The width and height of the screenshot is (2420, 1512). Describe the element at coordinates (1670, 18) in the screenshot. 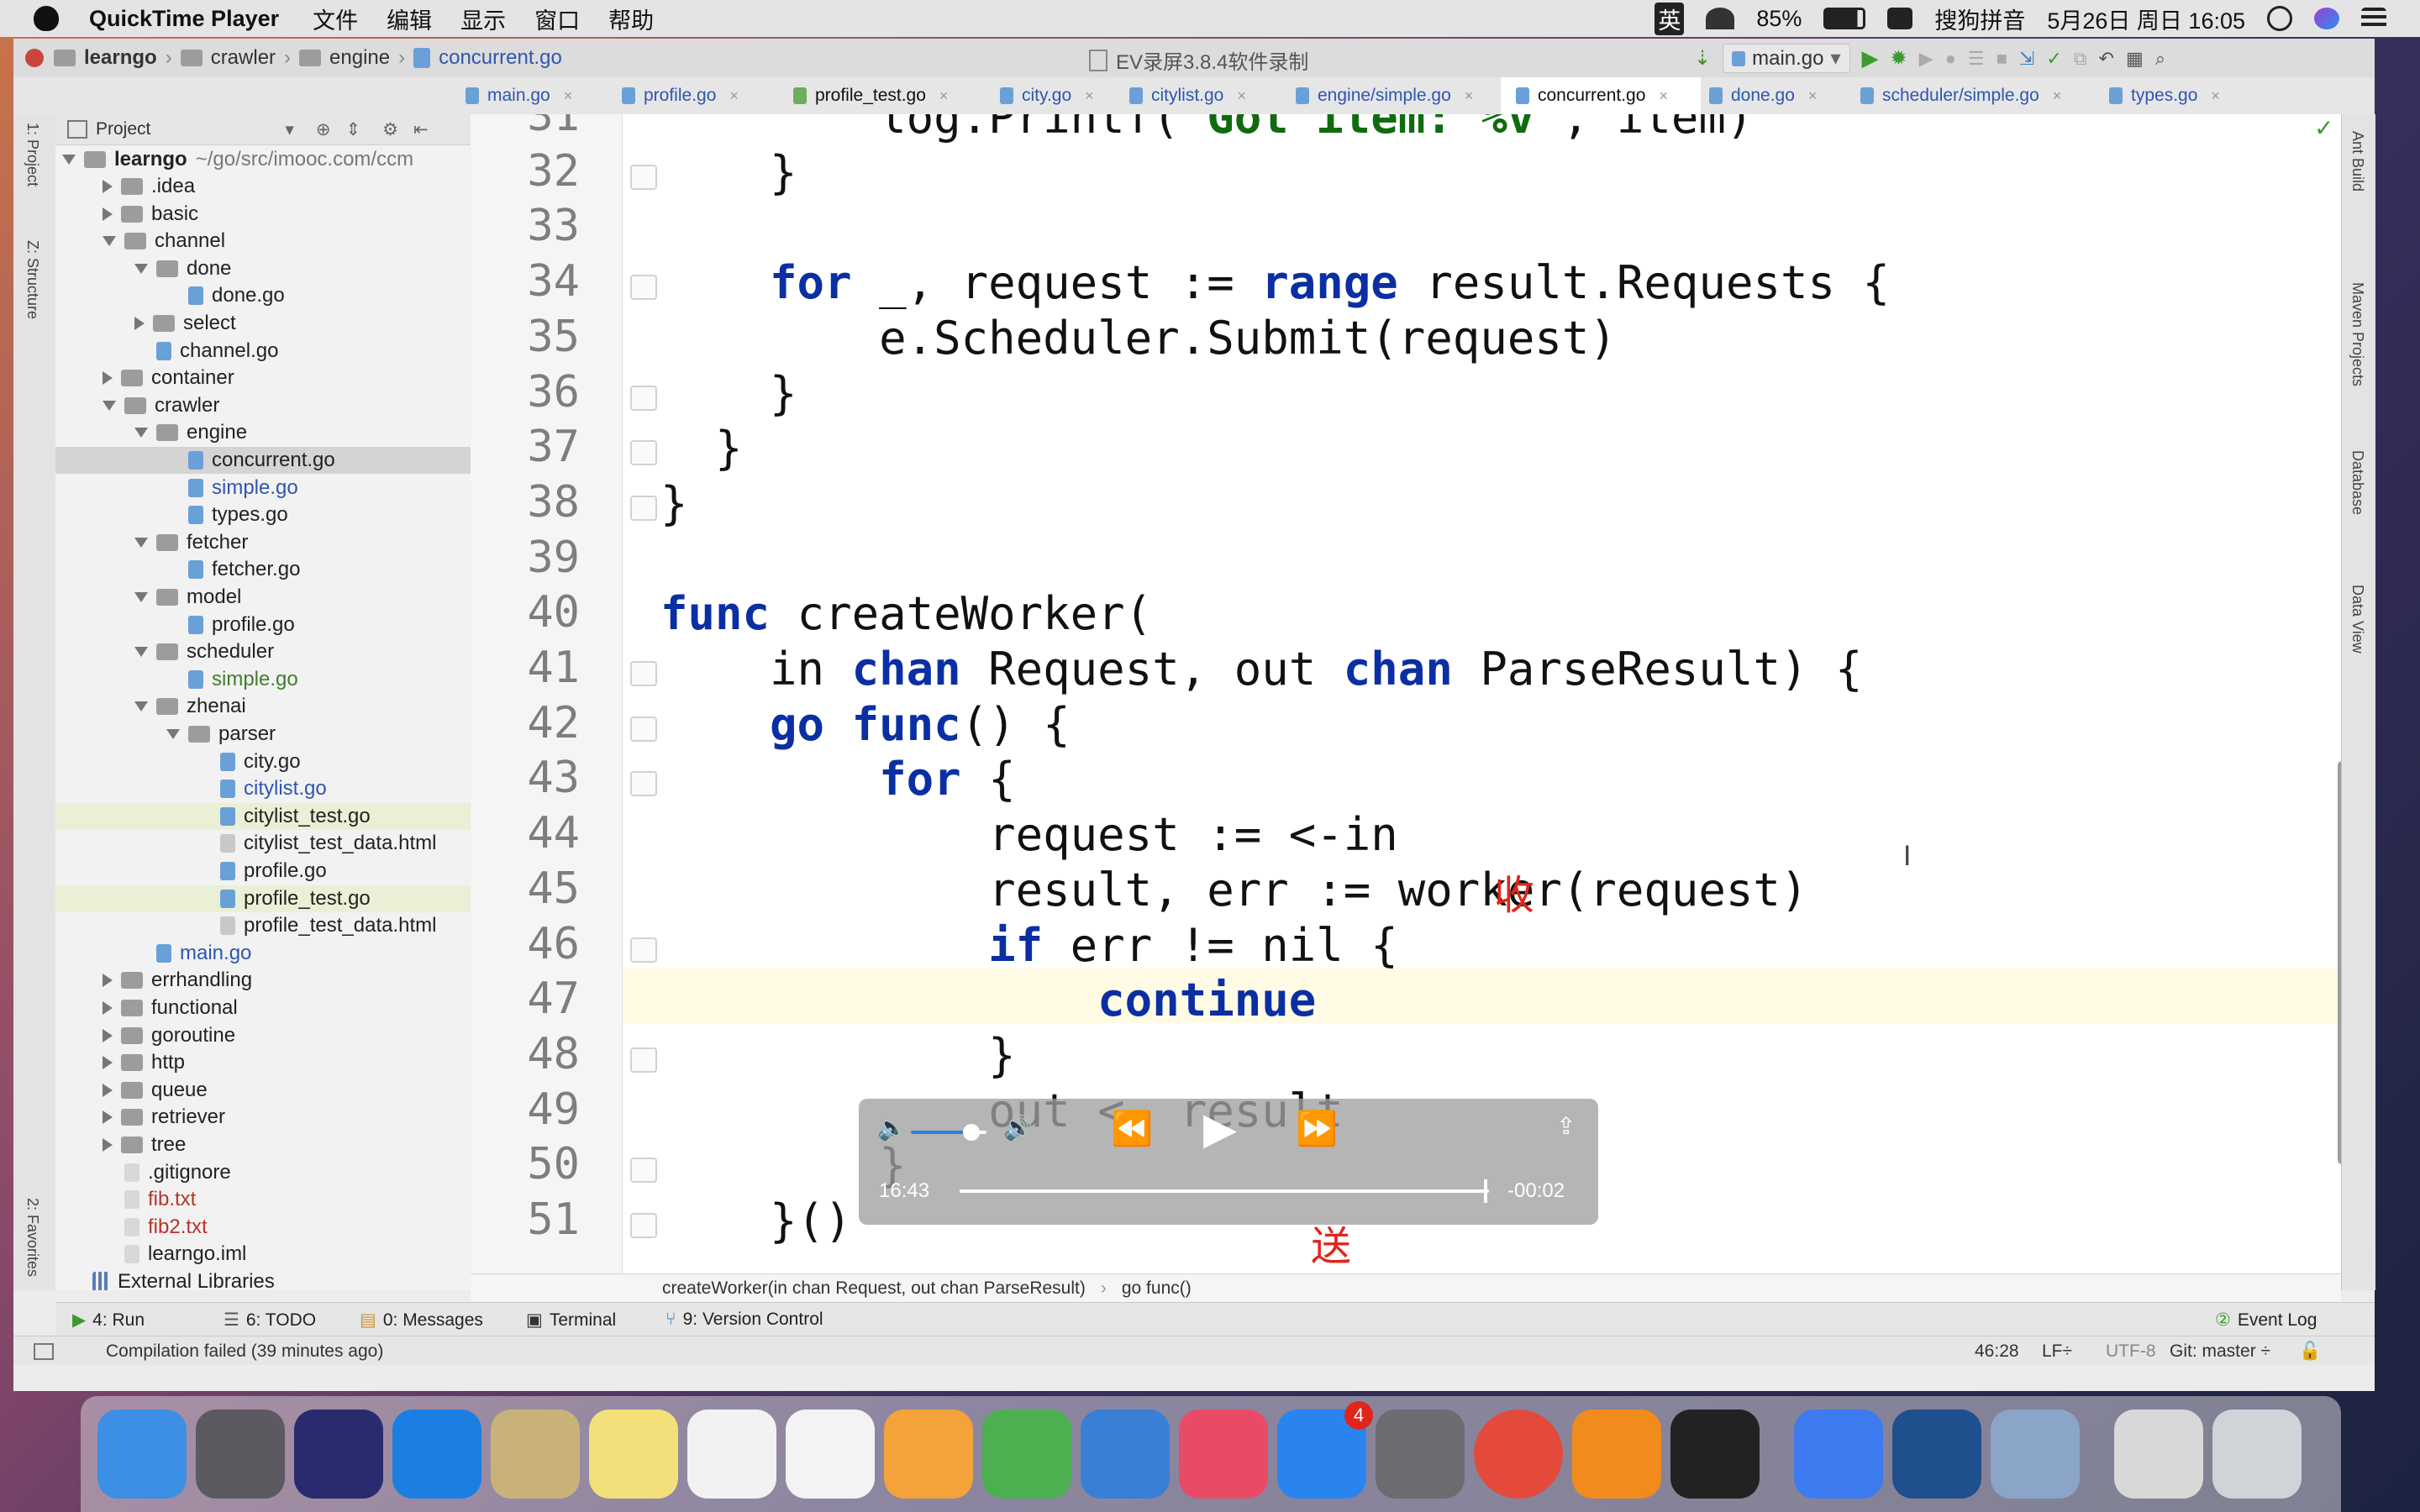

I see `input-source-indicator: 英` at that location.